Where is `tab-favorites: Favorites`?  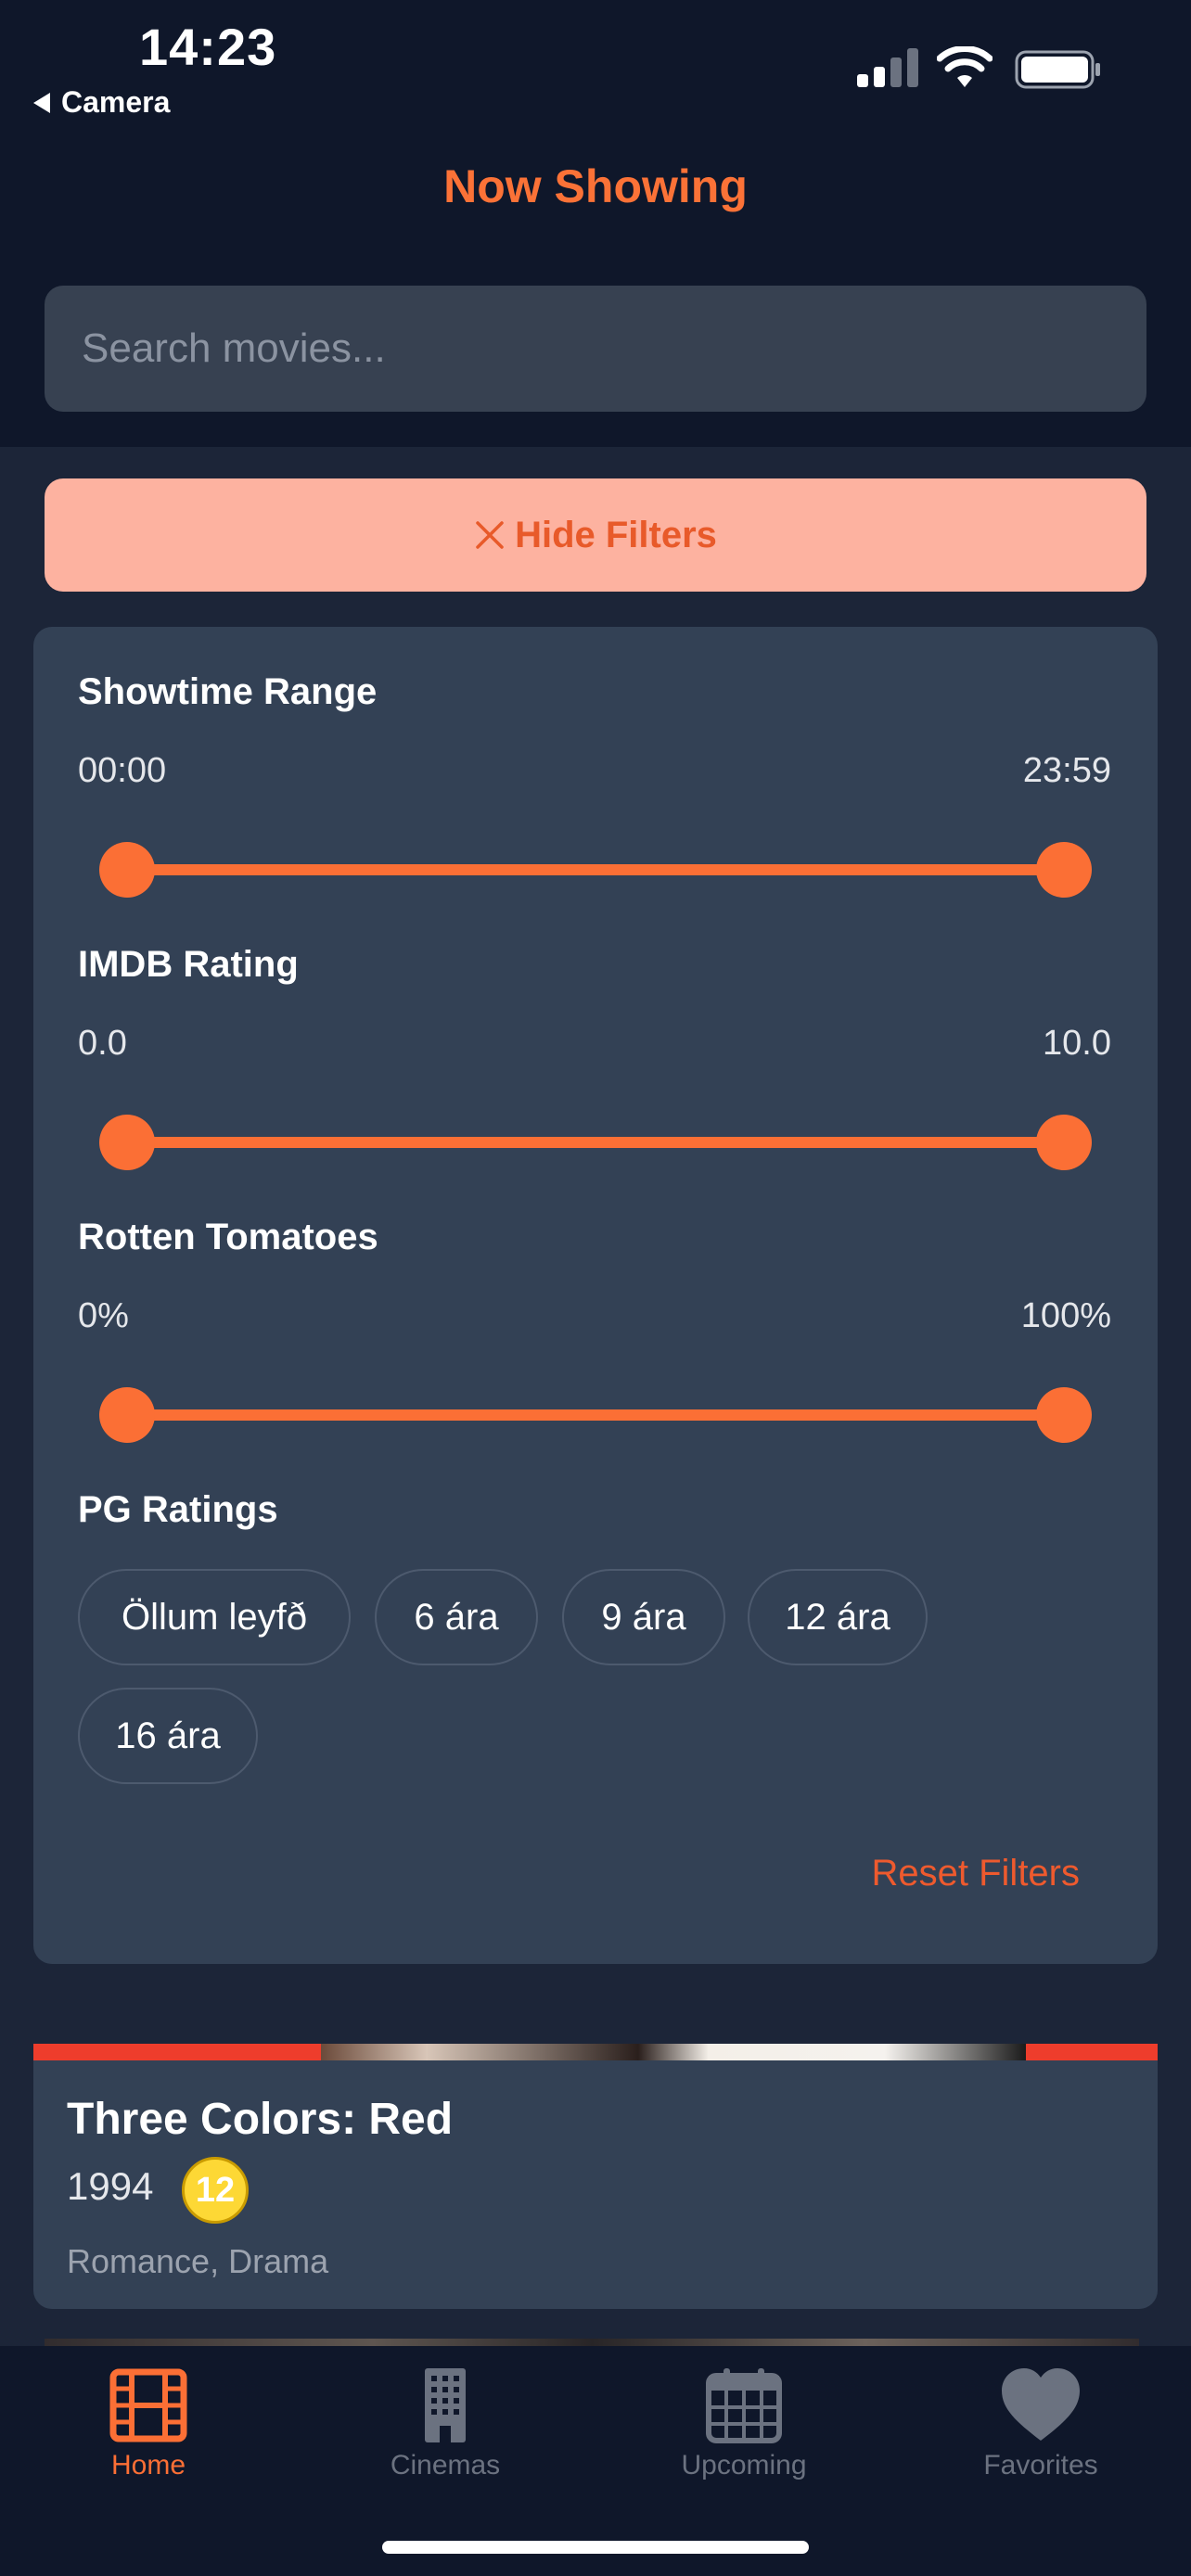
tab-favorites: Favorites is located at coordinates (1040, 2436).